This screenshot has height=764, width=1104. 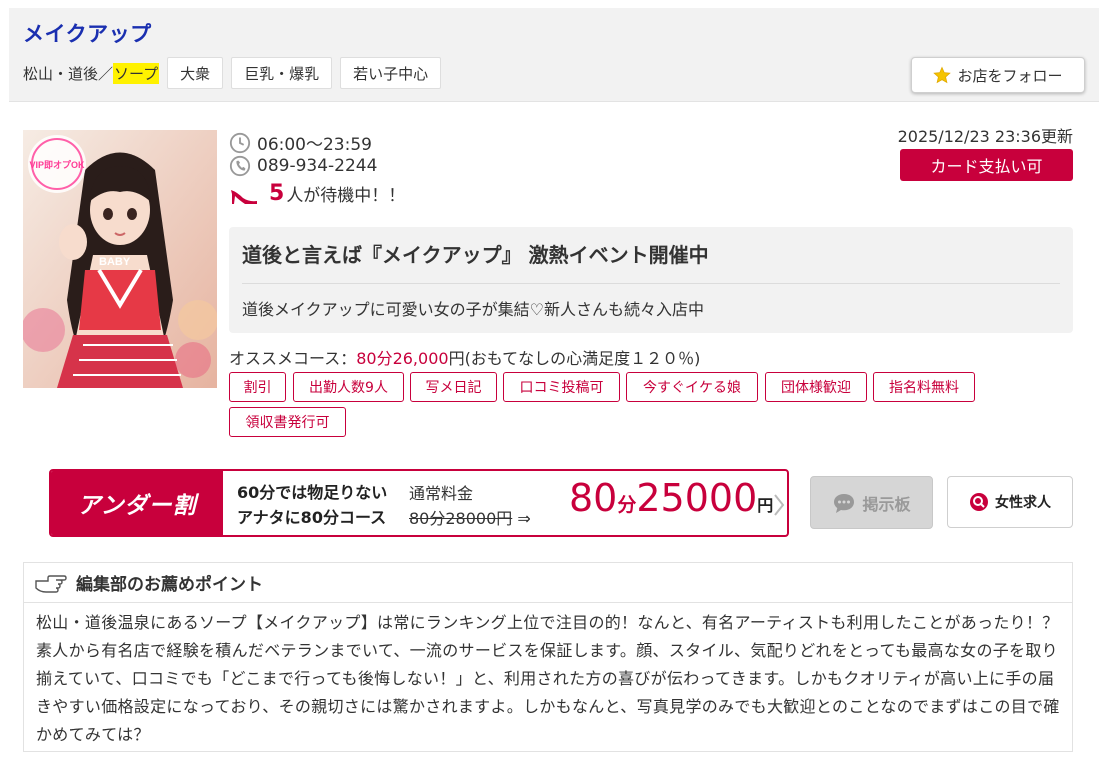 What do you see at coordinates (986, 165) in the screenshot?
I see `card-payment-badge: カード支払い可` at bounding box center [986, 165].